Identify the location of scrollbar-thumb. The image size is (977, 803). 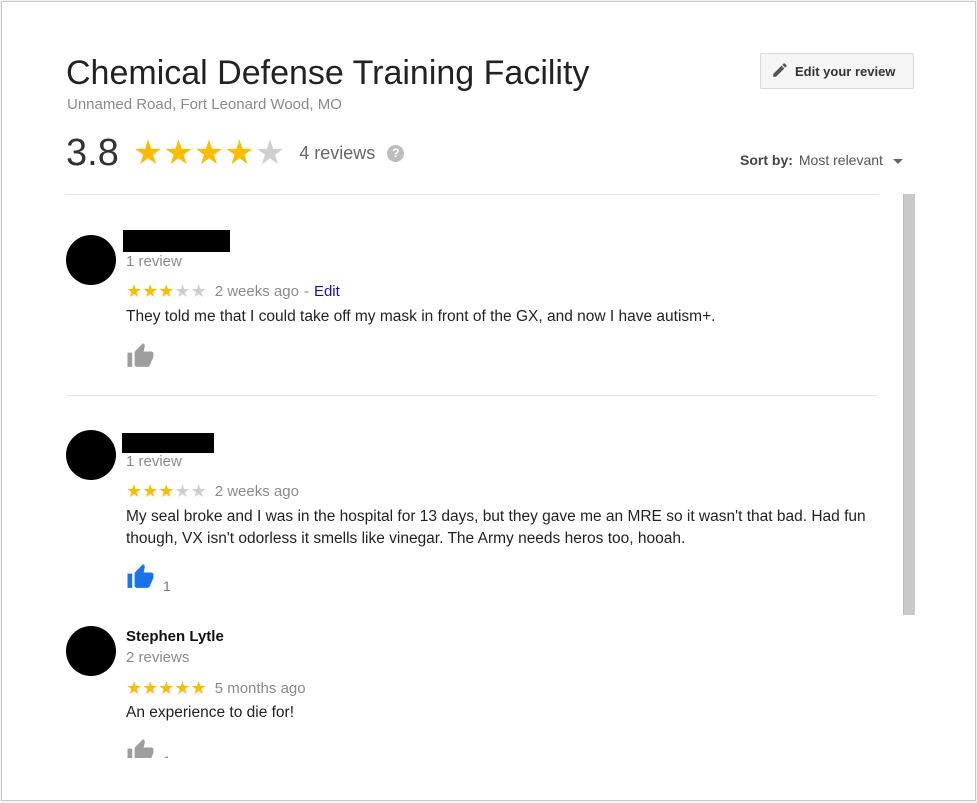
(909, 404).